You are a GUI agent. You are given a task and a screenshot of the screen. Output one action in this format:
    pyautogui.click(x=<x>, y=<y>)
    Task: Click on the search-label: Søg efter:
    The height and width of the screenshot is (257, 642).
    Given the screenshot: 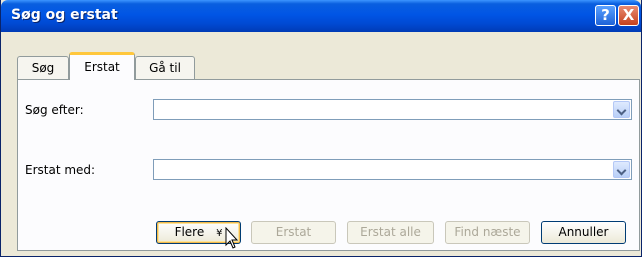 What is the action you would take?
    pyautogui.click(x=54, y=110)
    